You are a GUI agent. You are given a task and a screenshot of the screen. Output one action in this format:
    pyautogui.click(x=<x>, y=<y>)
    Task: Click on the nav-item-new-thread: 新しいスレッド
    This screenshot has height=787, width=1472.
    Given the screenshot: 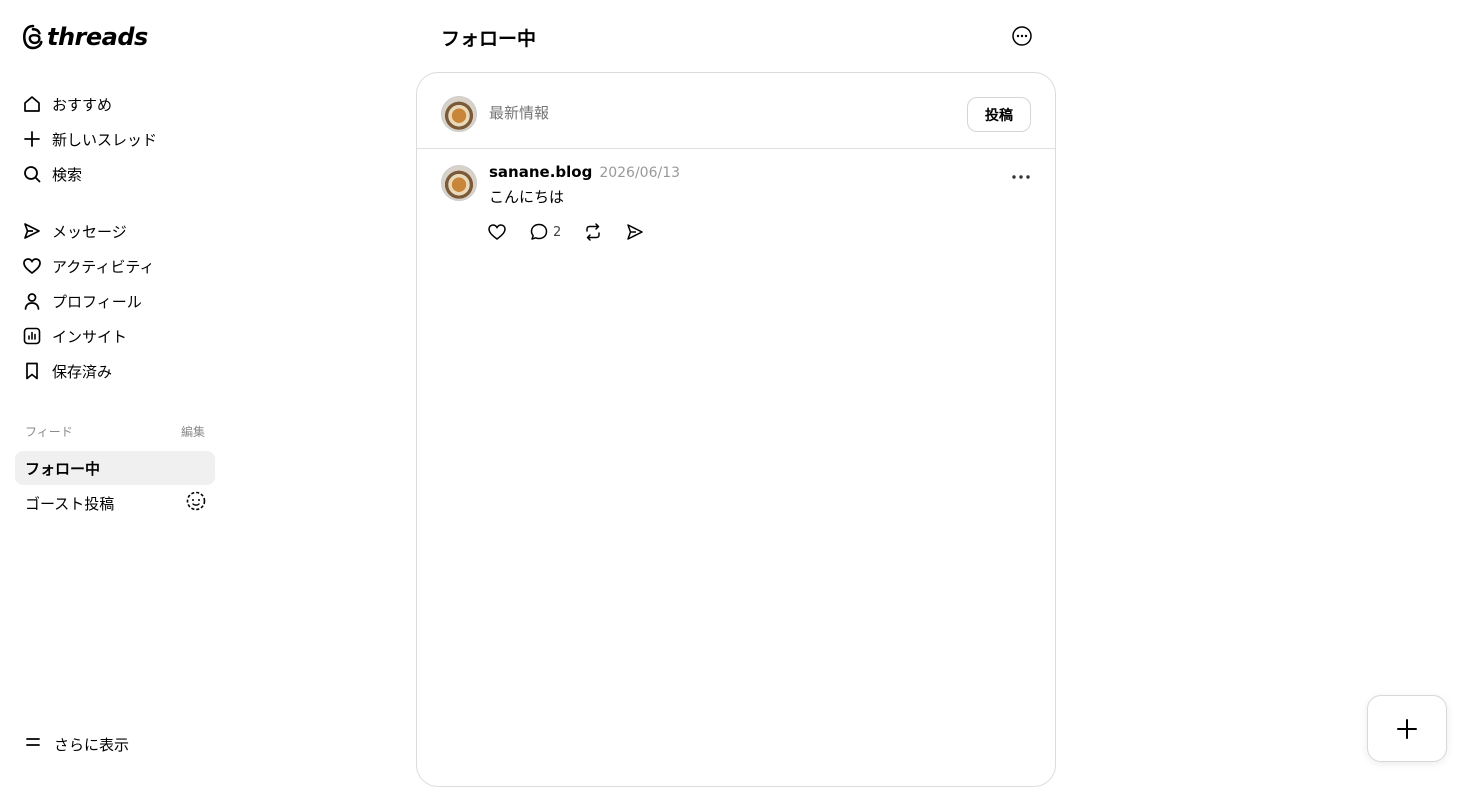 What is the action you would take?
    pyautogui.click(x=89, y=139)
    